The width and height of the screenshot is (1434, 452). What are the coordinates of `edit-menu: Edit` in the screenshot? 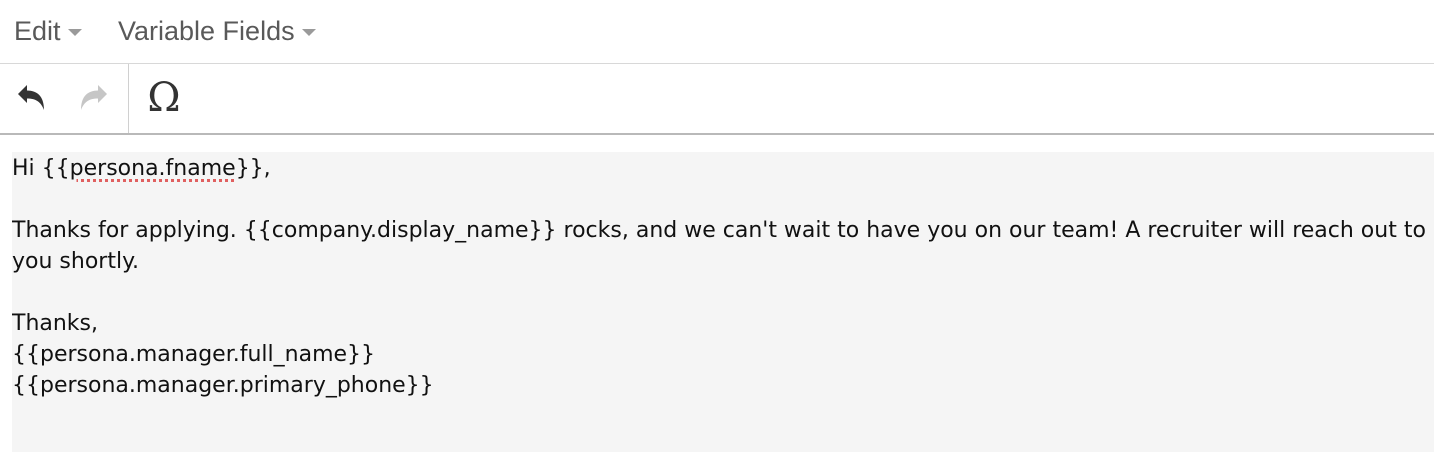 It's located at (48, 31).